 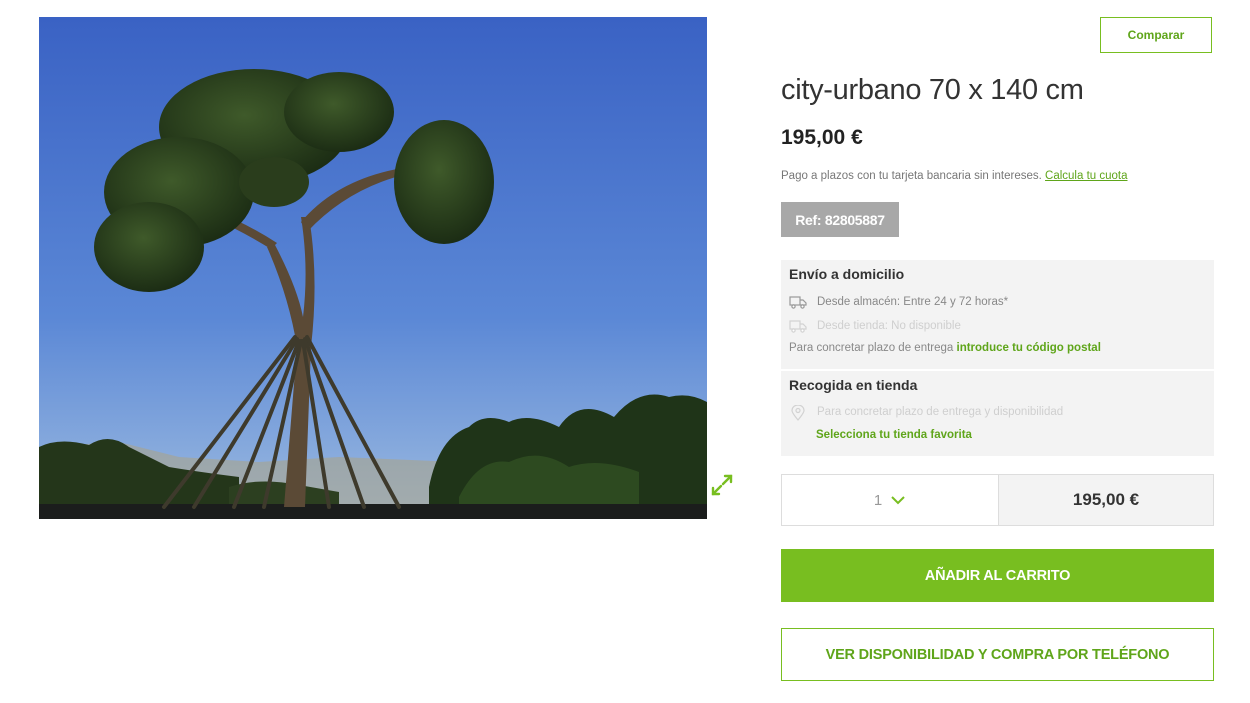 I want to click on select-favorite-store-link: Selecciona tu tienda favorita, so click(x=894, y=435).